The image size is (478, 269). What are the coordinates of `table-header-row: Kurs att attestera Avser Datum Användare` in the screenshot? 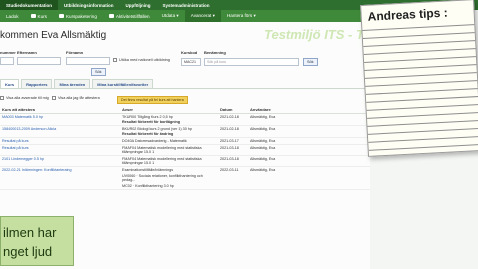 It's located at (185, 110).